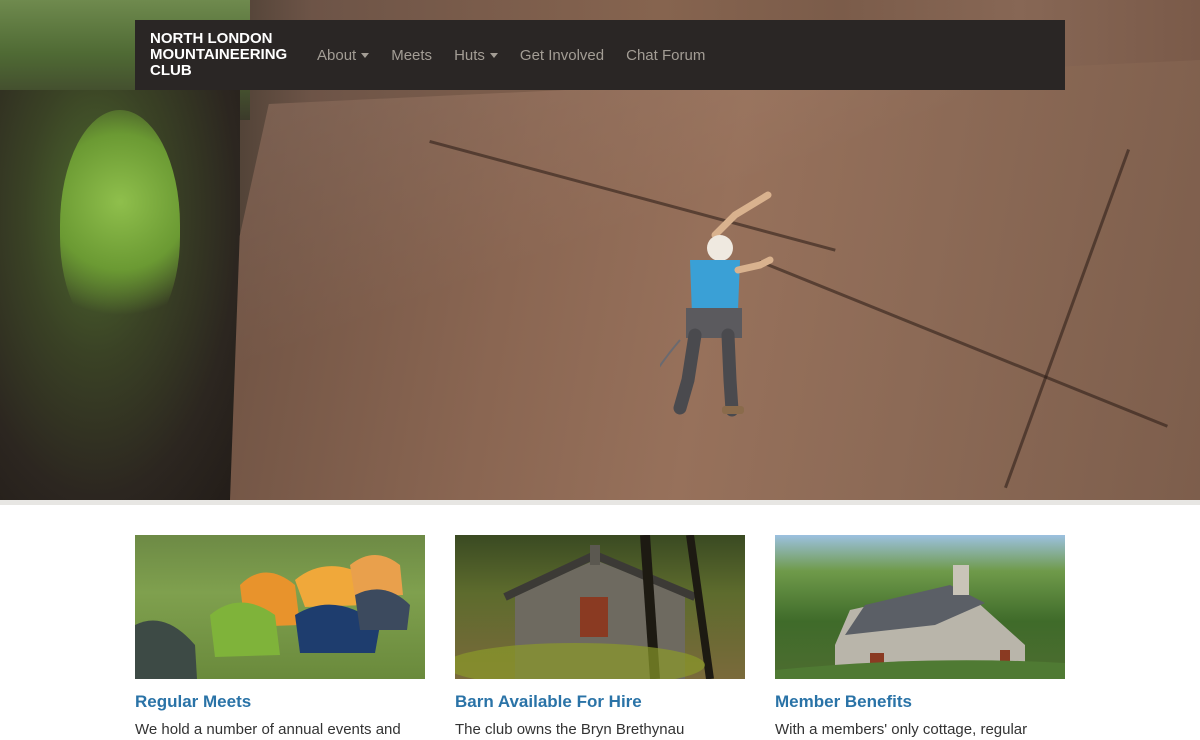  I want to click on climber-figure, so click(717, 304).